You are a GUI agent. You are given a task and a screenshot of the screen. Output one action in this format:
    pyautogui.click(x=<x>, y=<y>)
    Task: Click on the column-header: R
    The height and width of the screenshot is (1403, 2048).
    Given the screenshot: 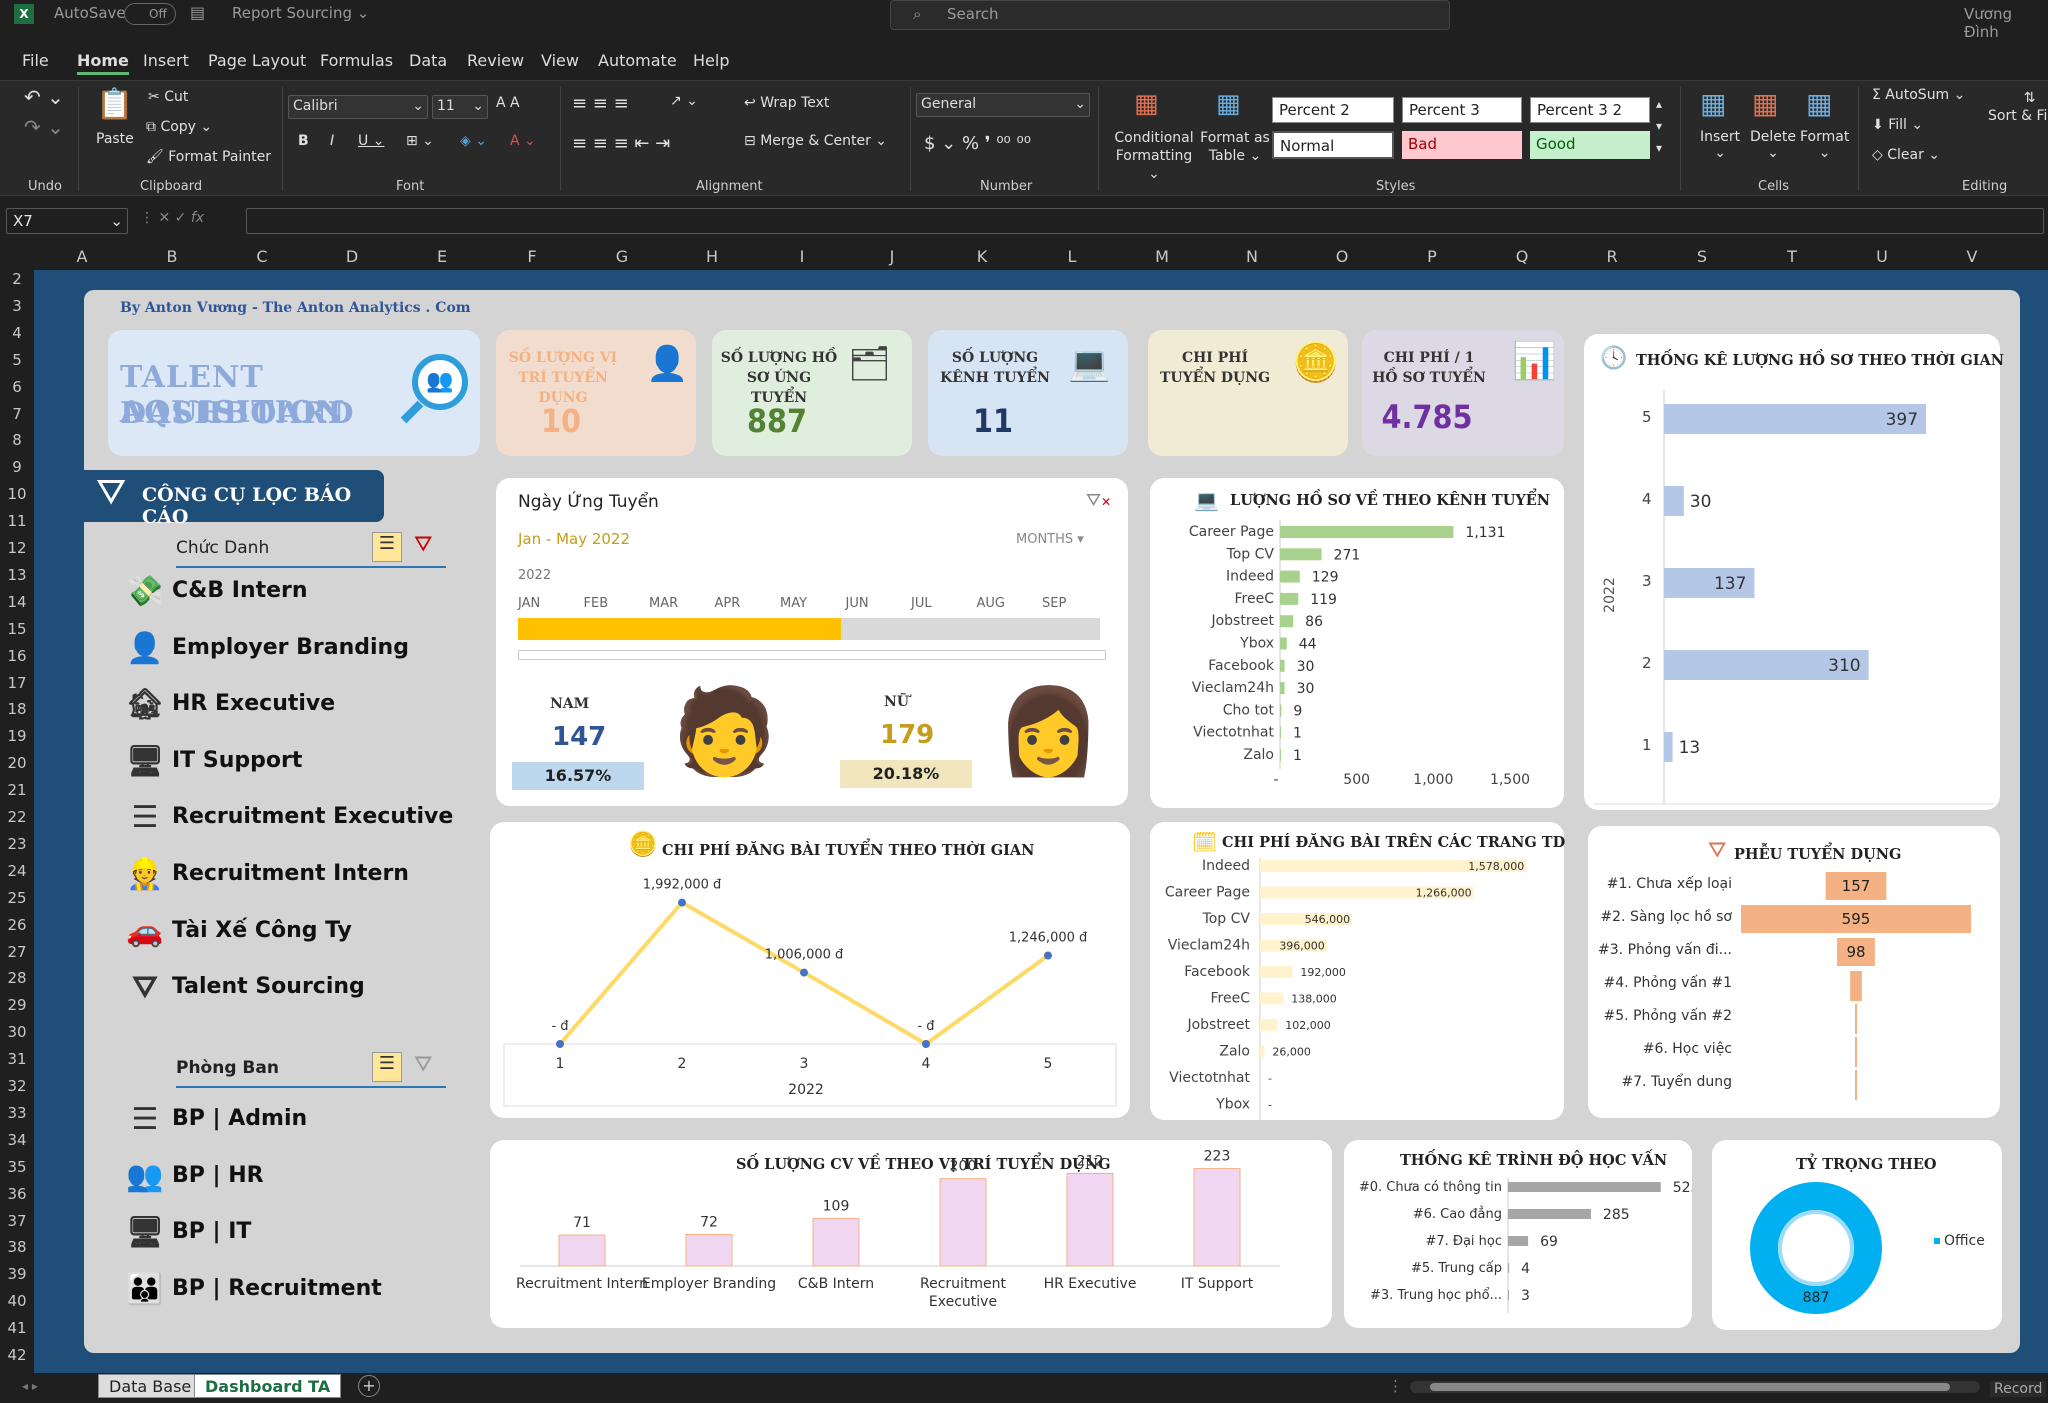 What is the action you would take?
    pyautogui.click(x=1612, y=256)
    